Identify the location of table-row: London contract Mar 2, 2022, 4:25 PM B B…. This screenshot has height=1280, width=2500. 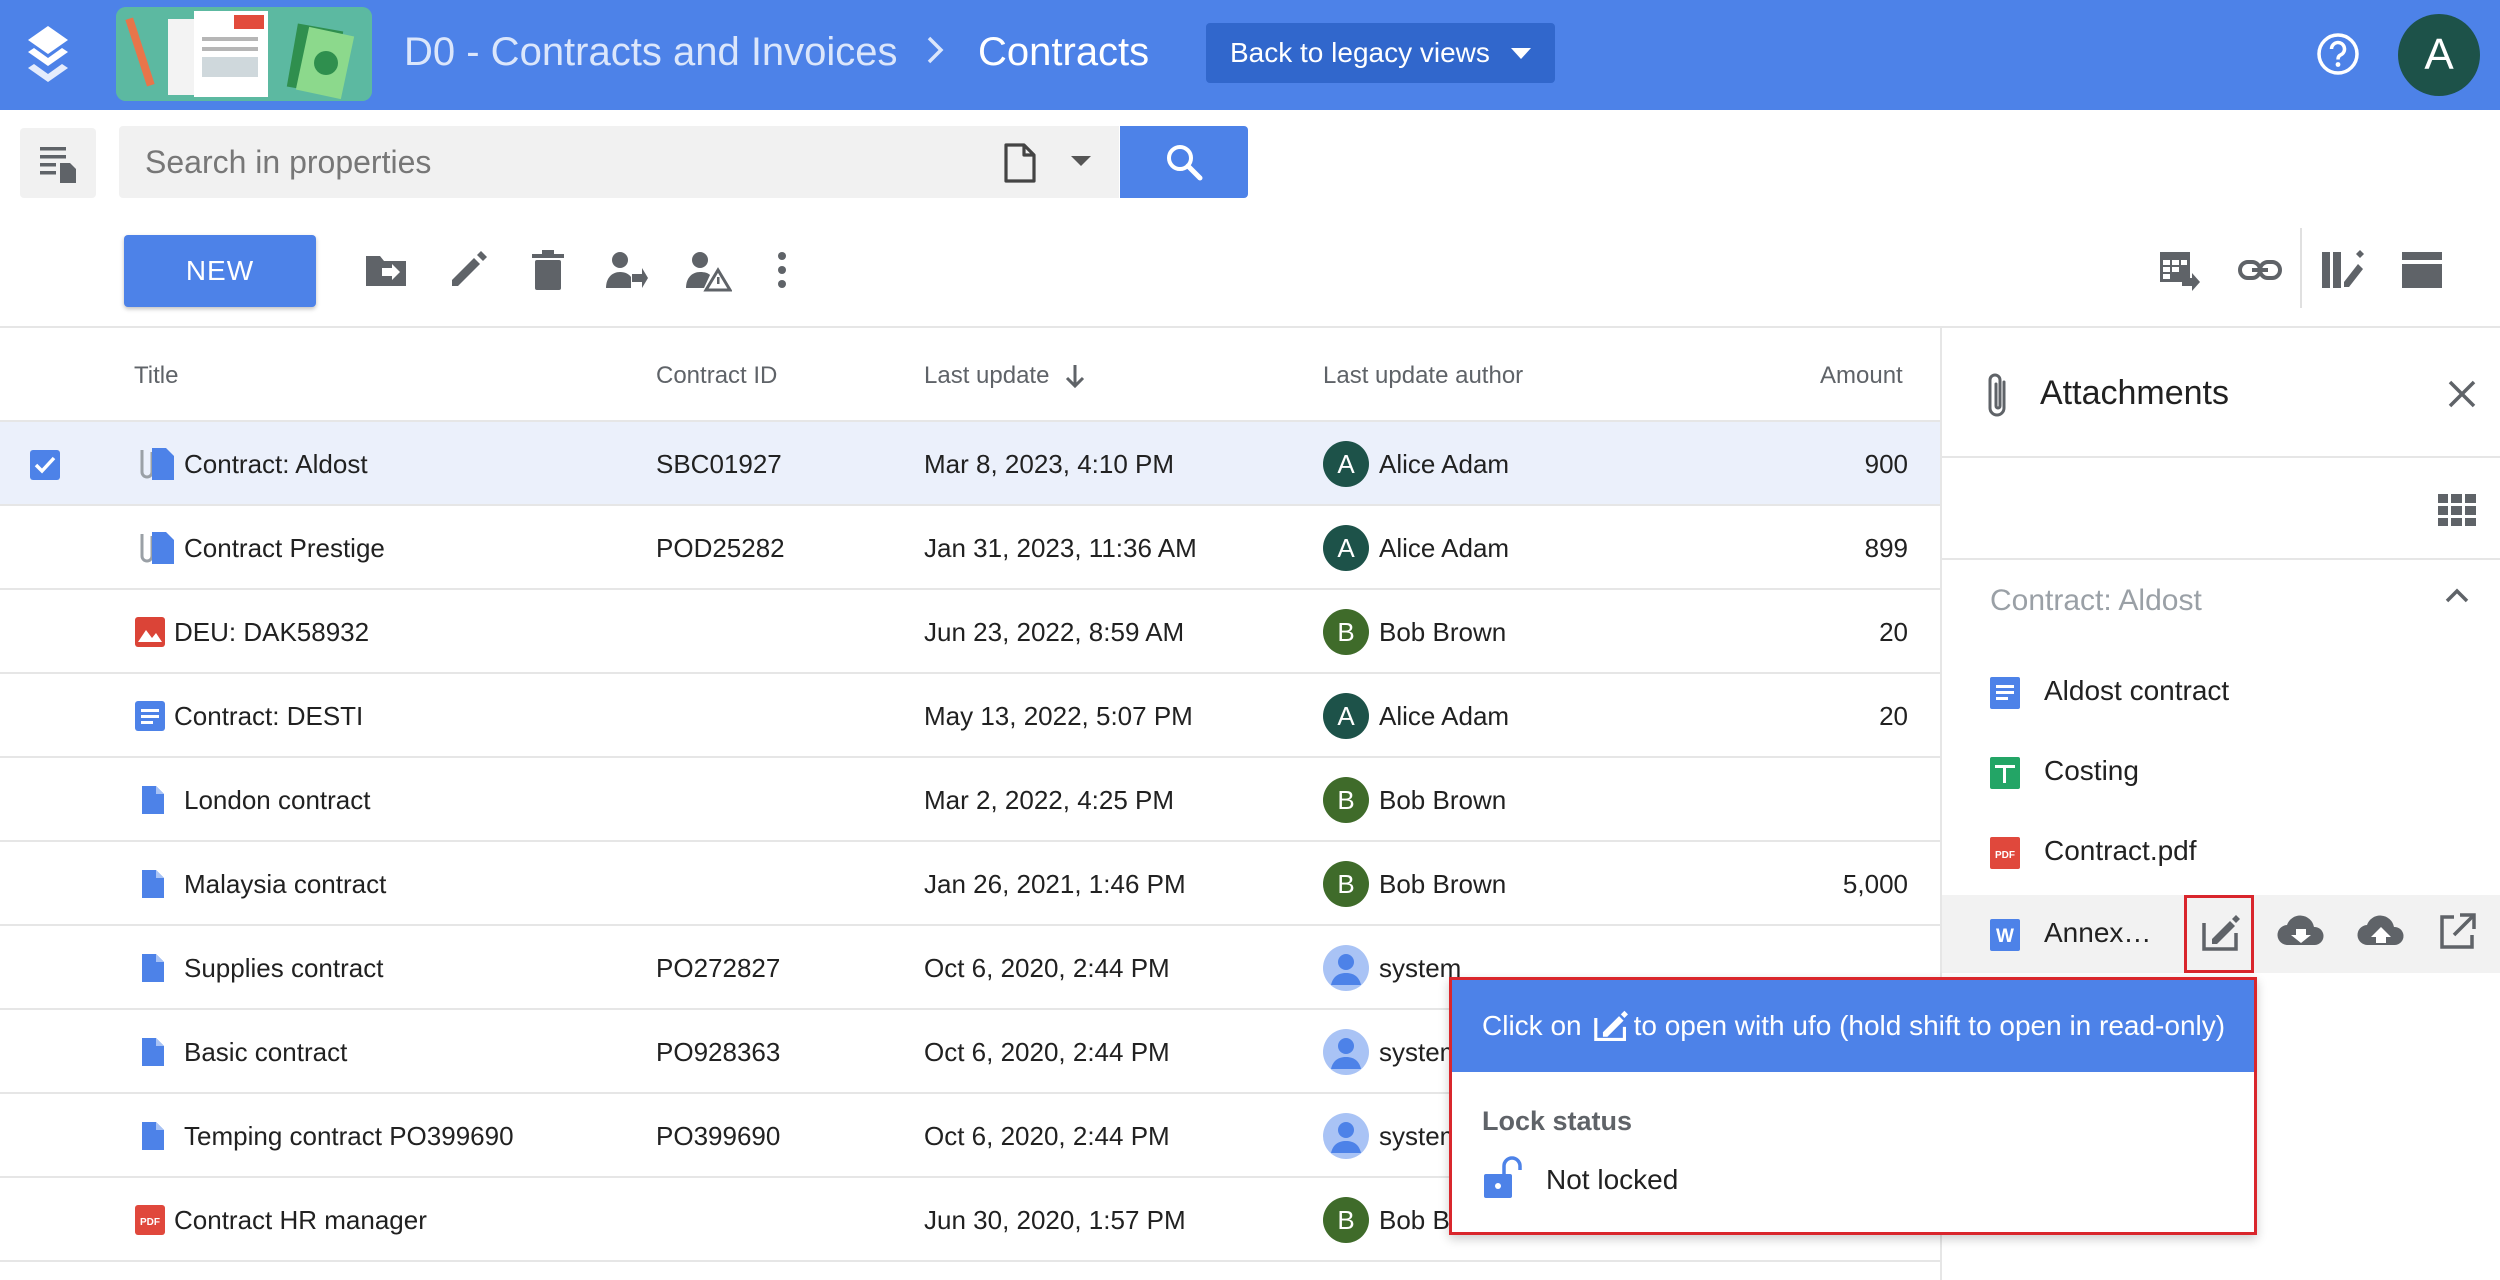
(970, 800).